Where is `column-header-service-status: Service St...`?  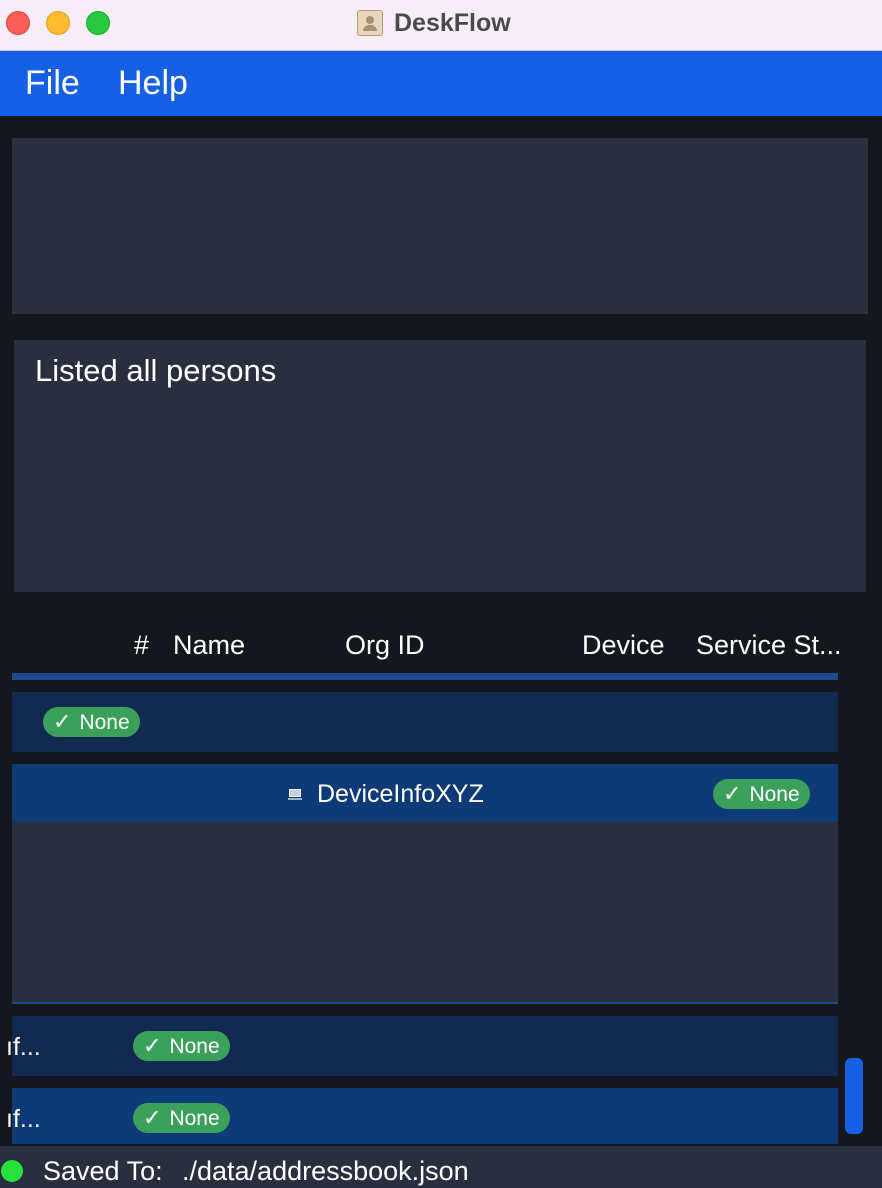
column-header-service-status: Service St... is located at coordinates (769, 645).